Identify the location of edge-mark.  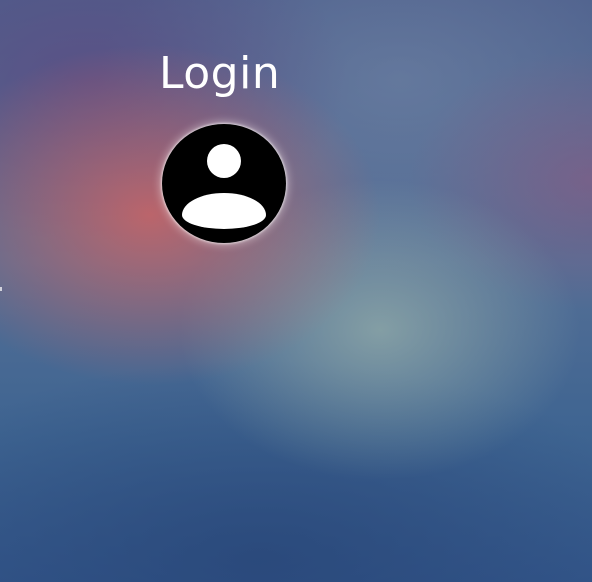
(1, 289).